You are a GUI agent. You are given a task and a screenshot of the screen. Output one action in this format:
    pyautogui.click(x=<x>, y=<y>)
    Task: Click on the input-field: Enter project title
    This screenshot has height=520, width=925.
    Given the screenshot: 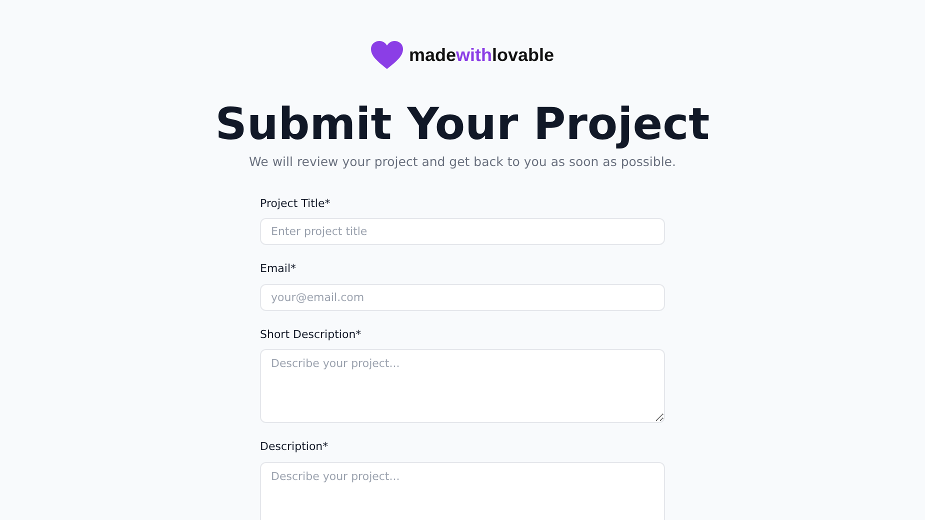 What is the action you would take?
    pyautogui.click(x=462, y=232)
    